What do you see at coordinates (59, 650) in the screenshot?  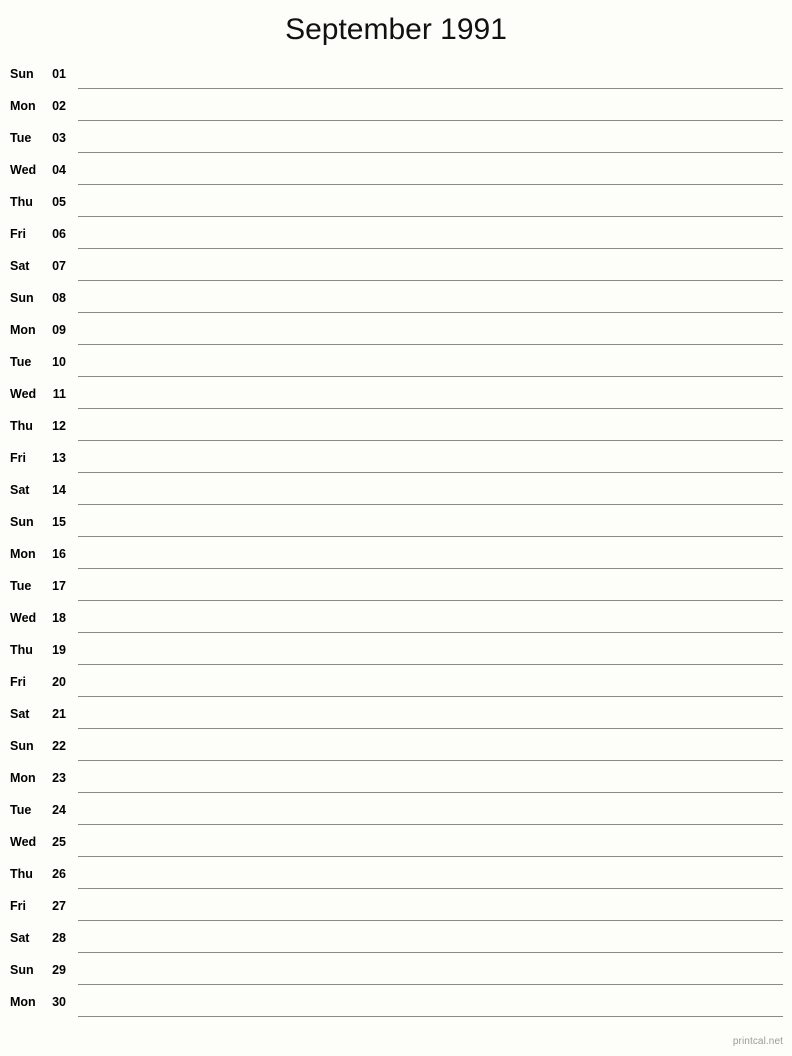 I see `day-number-label: 19` at bounding box center [59, 650].